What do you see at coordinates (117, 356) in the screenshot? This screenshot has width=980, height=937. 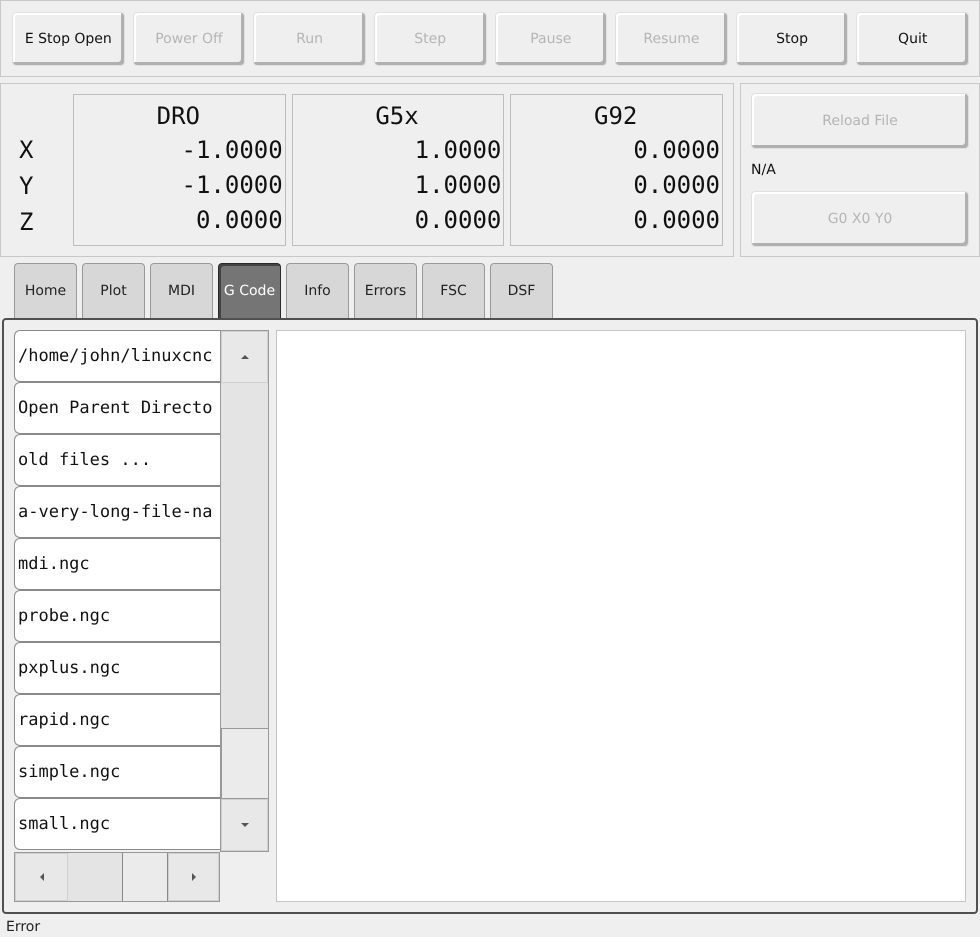 I see `file-list-item: /home/john/linuxcnc` at bounding box center [117, 356].